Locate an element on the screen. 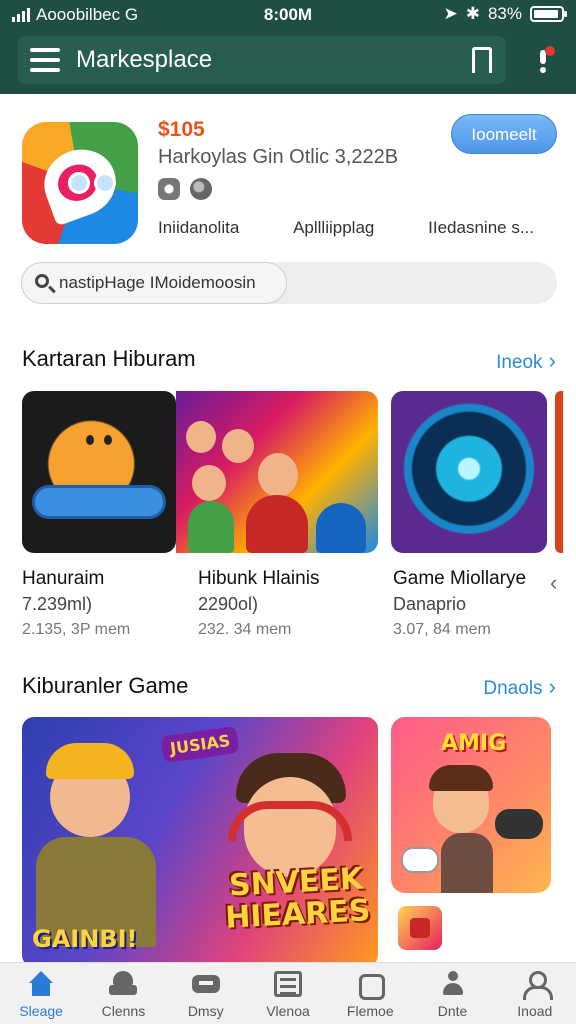  section-title: Kiburanler Game is located at coordinates (105, 685).